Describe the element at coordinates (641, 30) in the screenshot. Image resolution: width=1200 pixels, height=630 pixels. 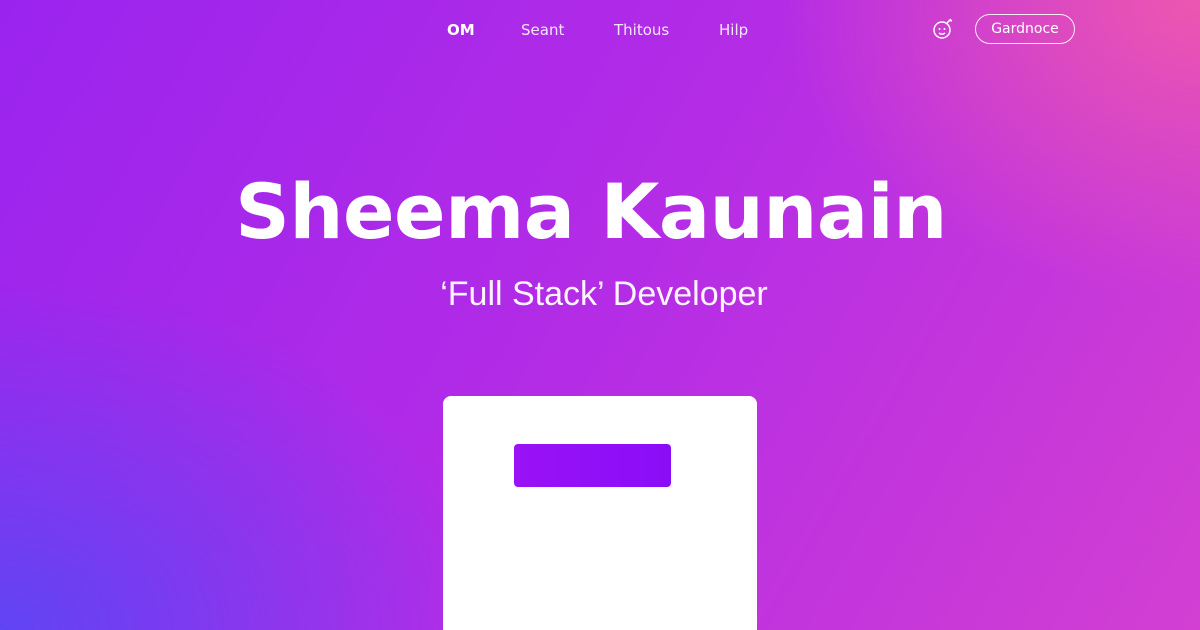
I see `nav-link-thitous: Thitous` at that location.